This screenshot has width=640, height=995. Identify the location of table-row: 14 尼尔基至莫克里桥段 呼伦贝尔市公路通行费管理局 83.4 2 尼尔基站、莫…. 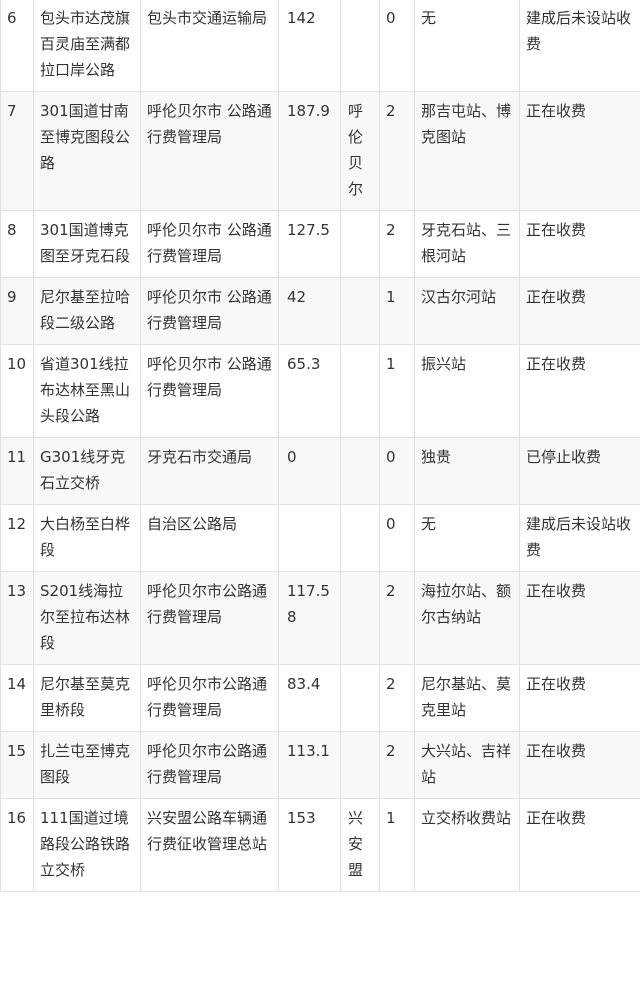
(320, 698).